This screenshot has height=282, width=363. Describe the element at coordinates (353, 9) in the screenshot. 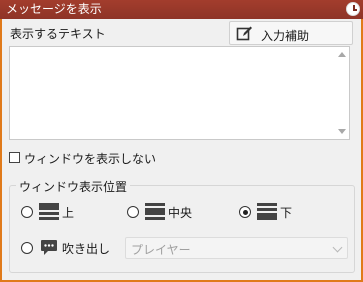

I see `clock-icon` at that location.